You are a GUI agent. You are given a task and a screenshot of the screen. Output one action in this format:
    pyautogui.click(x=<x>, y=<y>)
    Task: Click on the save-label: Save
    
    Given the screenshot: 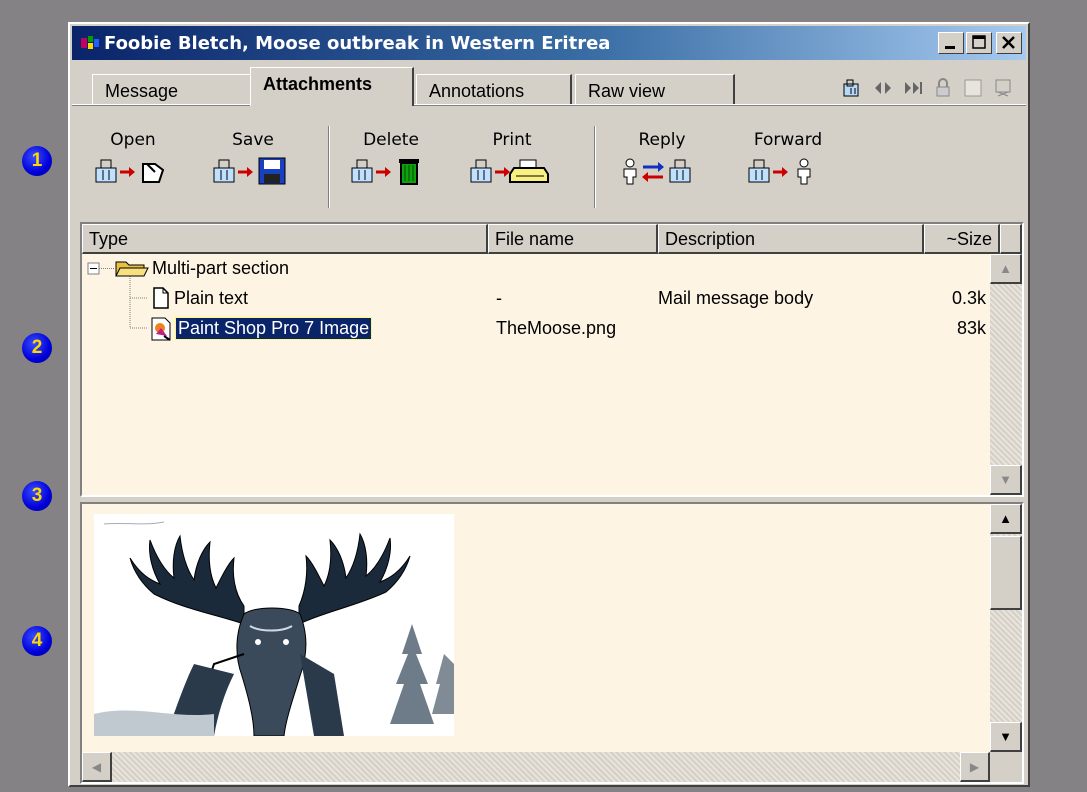 What is the action you would take?
    pyautogui.click(x=253, y=140)
    